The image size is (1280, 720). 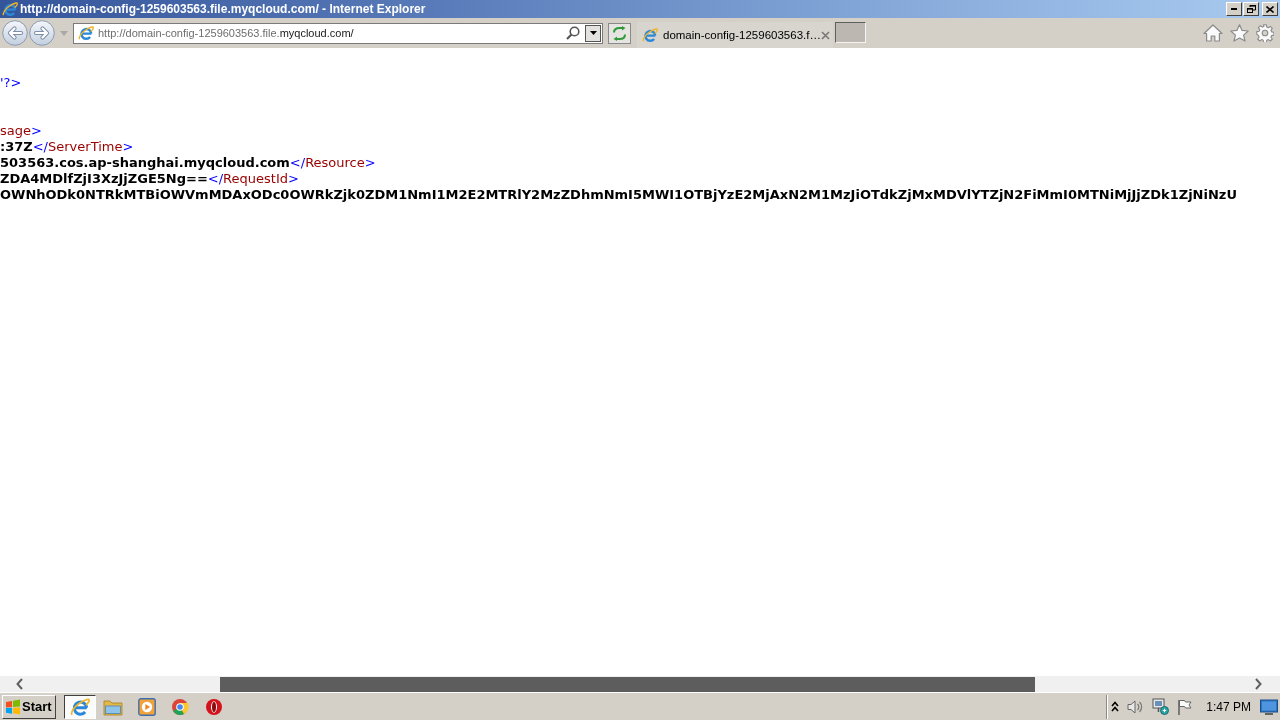 I want to click on scrollbar-thumb, so click(x=627, y=684).